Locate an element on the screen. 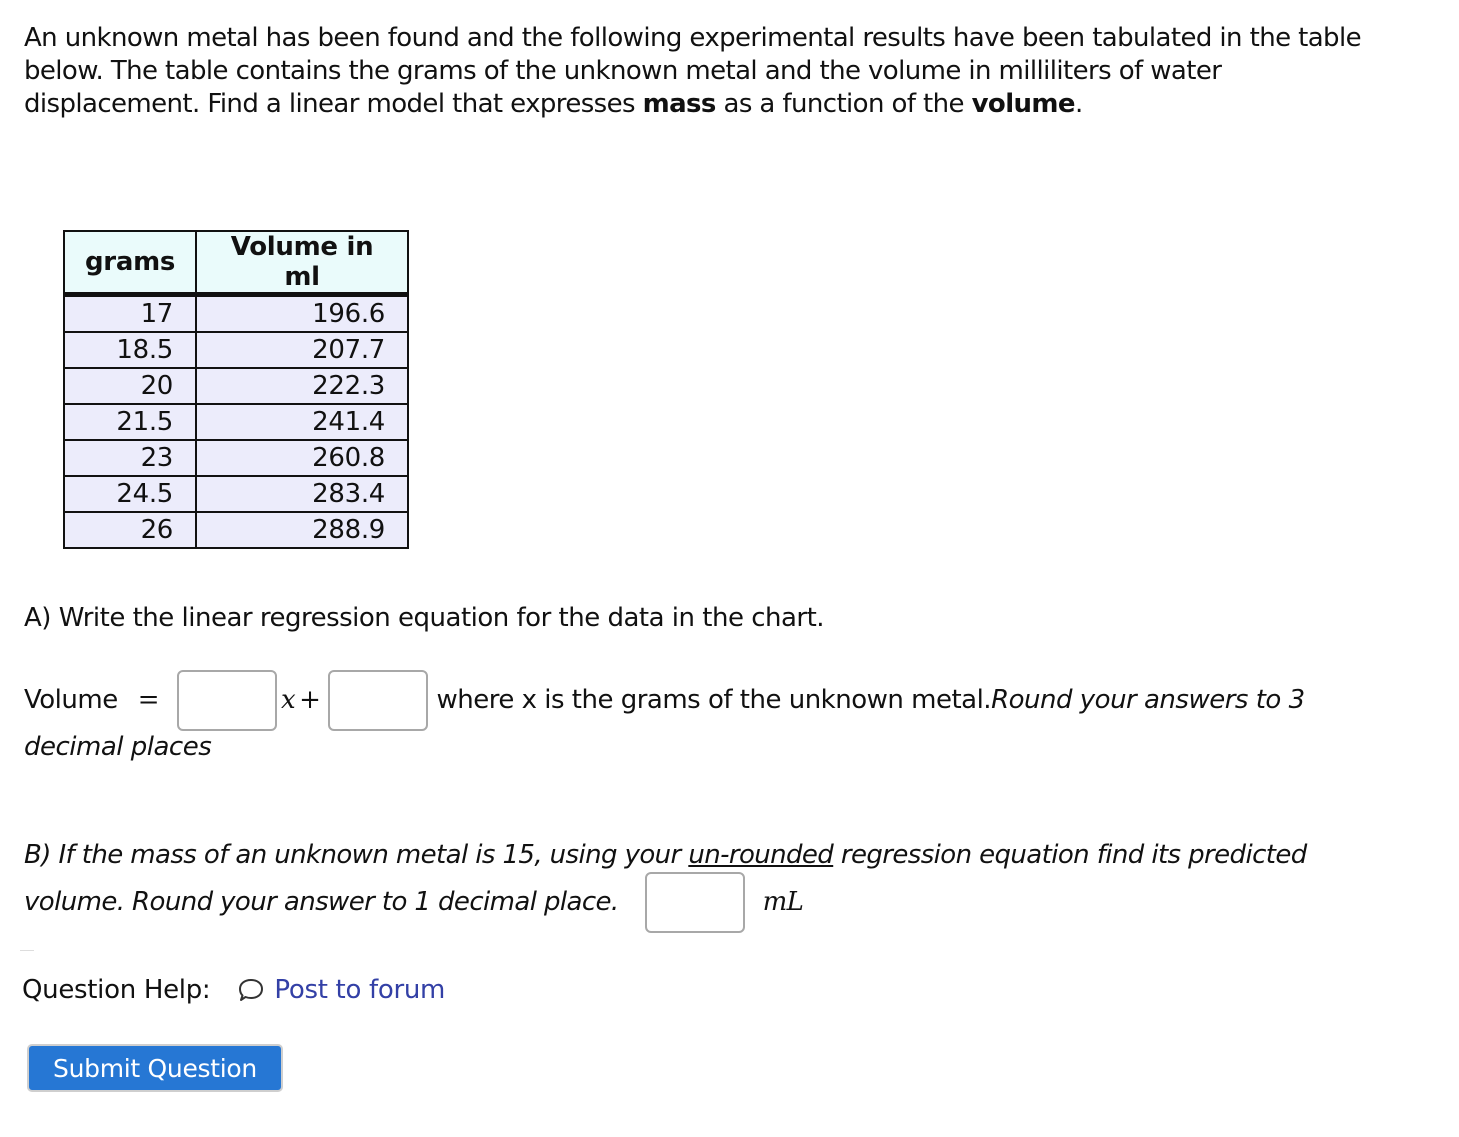  question-help-label: Question Help: is located at coordinates (116, 990).